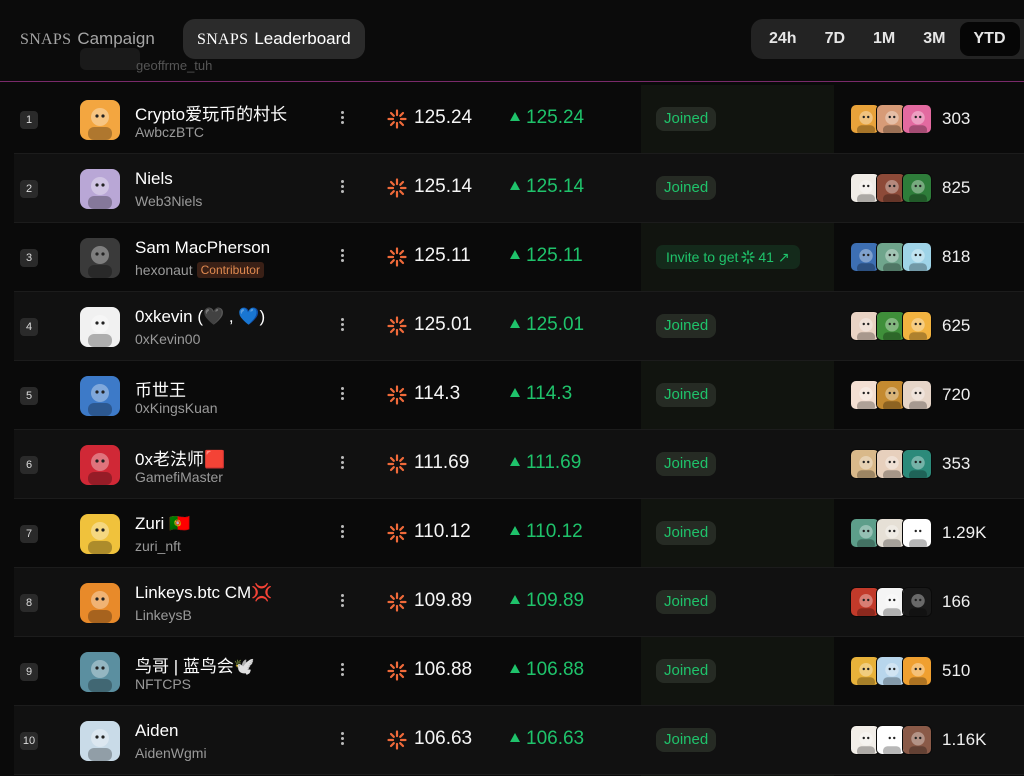  Describe the element at coordinates (964, 532) in the screenshot. I see `follower-count: 1.29K` at that location.